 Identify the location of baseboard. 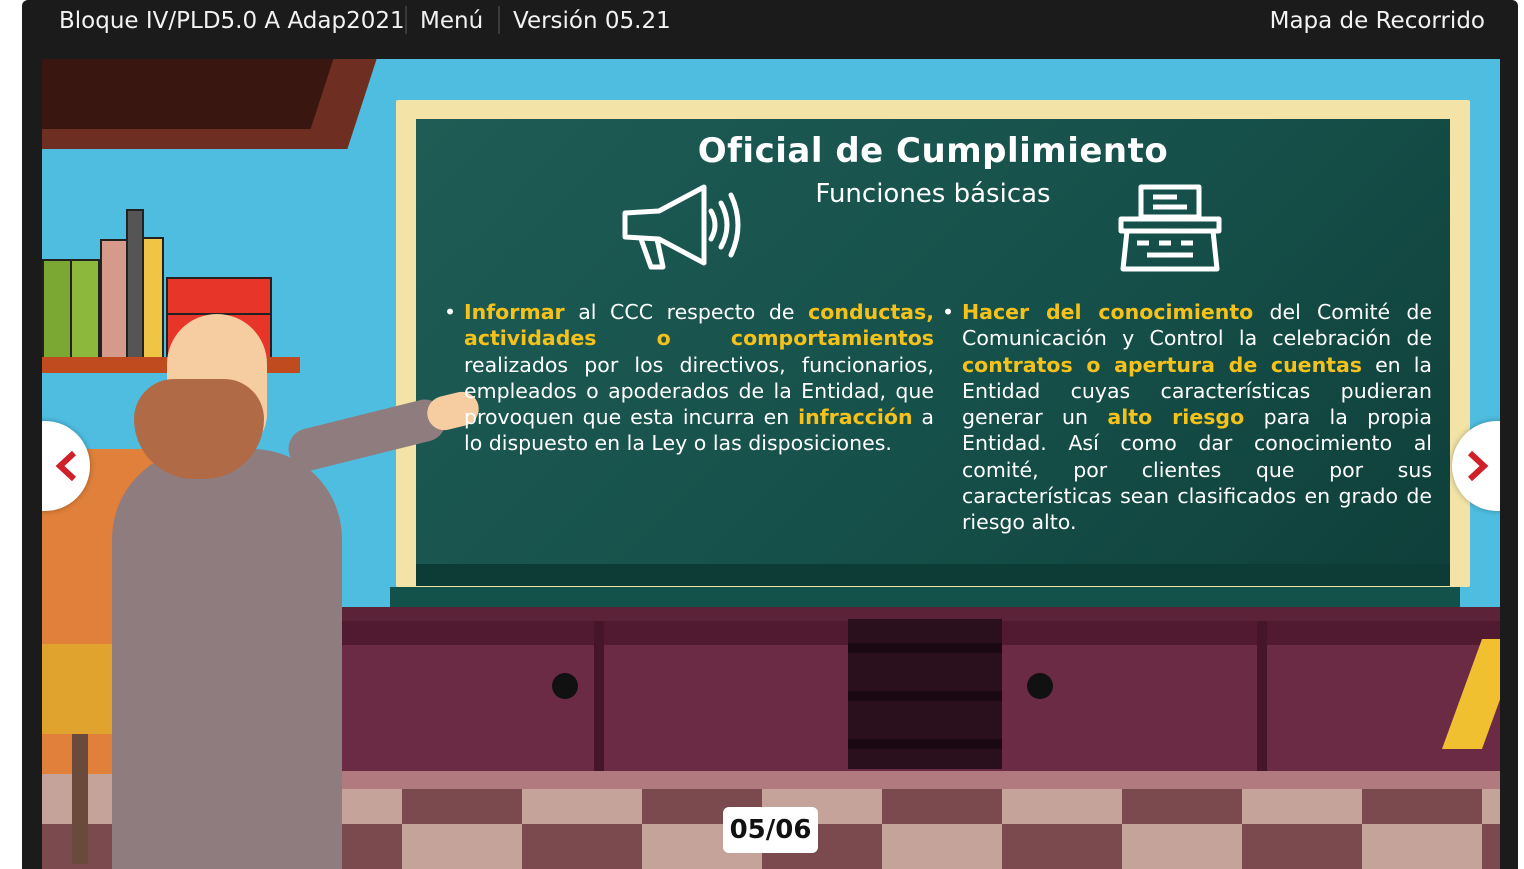
(921, 780).